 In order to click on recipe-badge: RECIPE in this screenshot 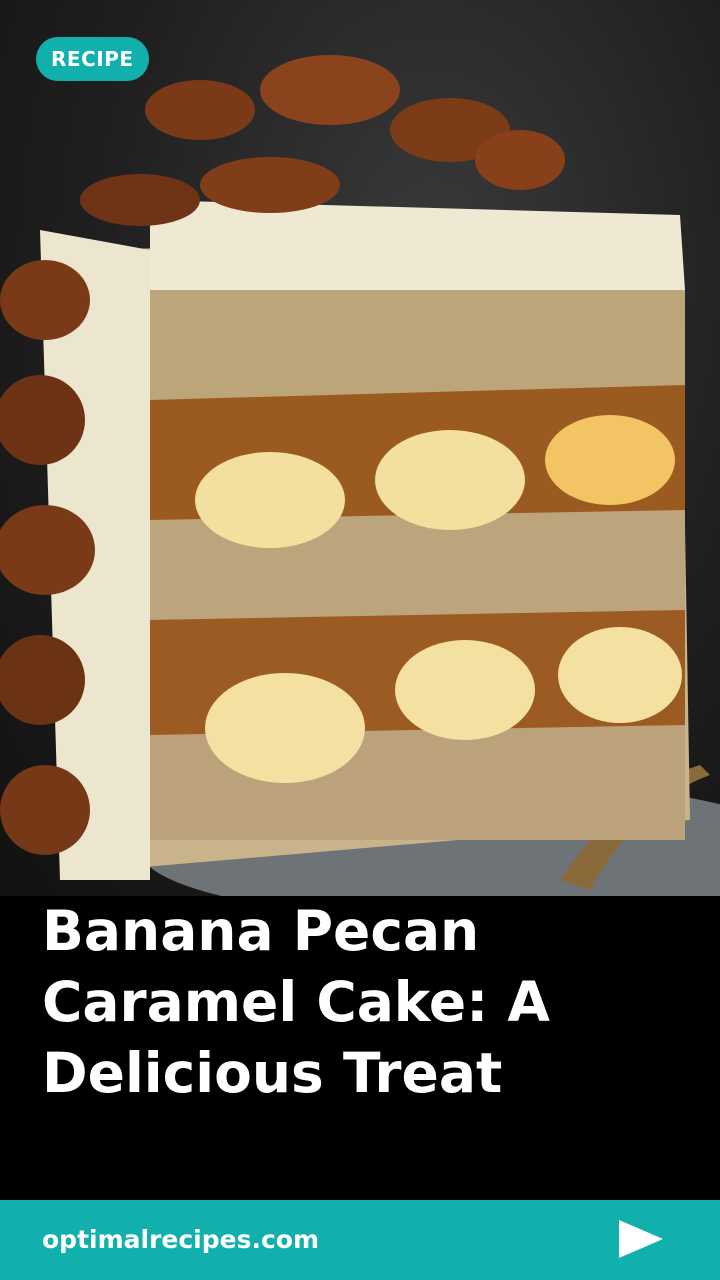, I will do `click(92, 59)`.